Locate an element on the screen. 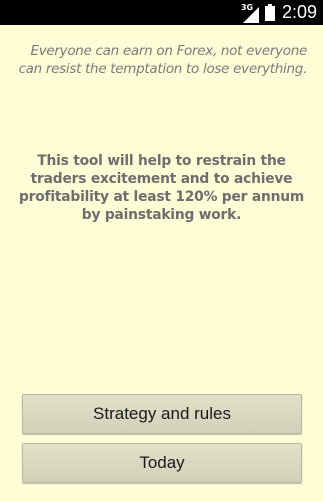 This screenshot has height=501, width=323. status-indicators: 3G 2:09 is located at coordinates (279, 12).